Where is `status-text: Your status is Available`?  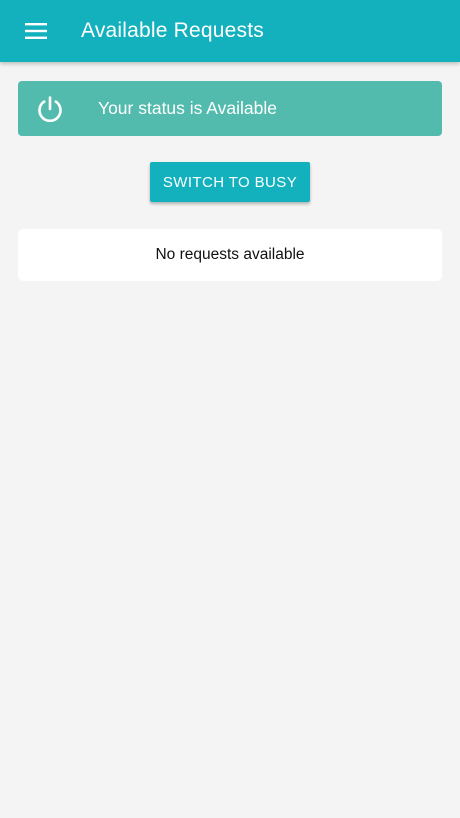 status-text: Your status is Available is located at coordinates (188, 108).